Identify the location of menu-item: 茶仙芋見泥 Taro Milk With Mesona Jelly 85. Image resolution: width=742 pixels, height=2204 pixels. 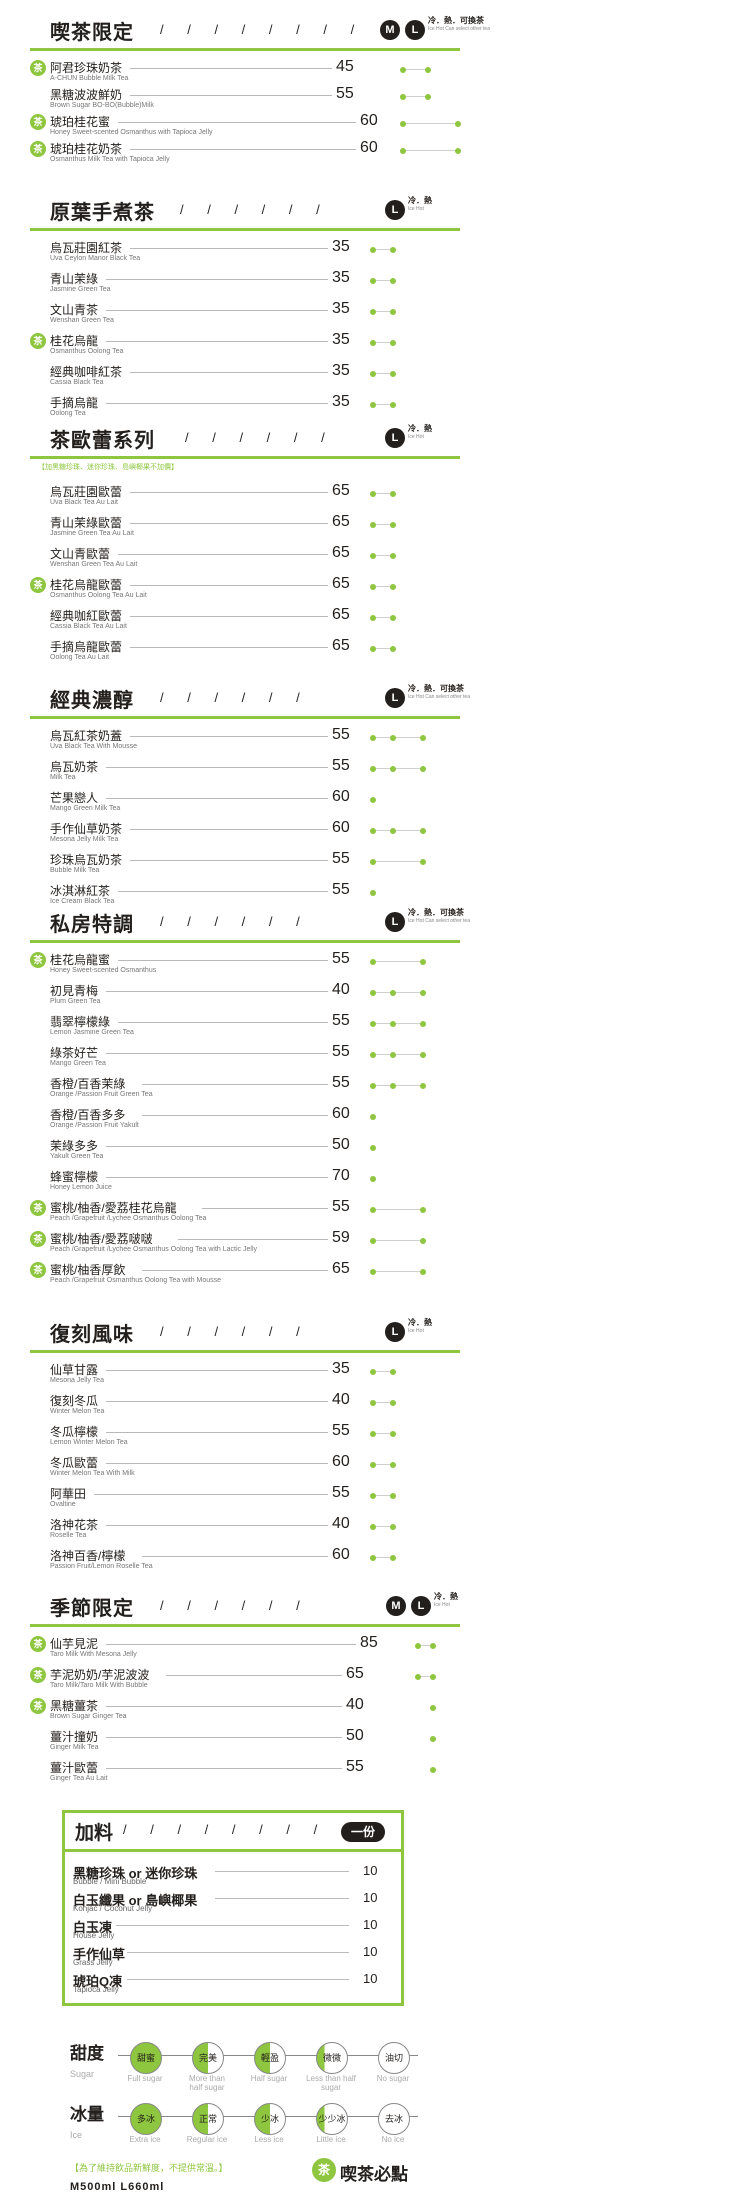
(245, 1650).